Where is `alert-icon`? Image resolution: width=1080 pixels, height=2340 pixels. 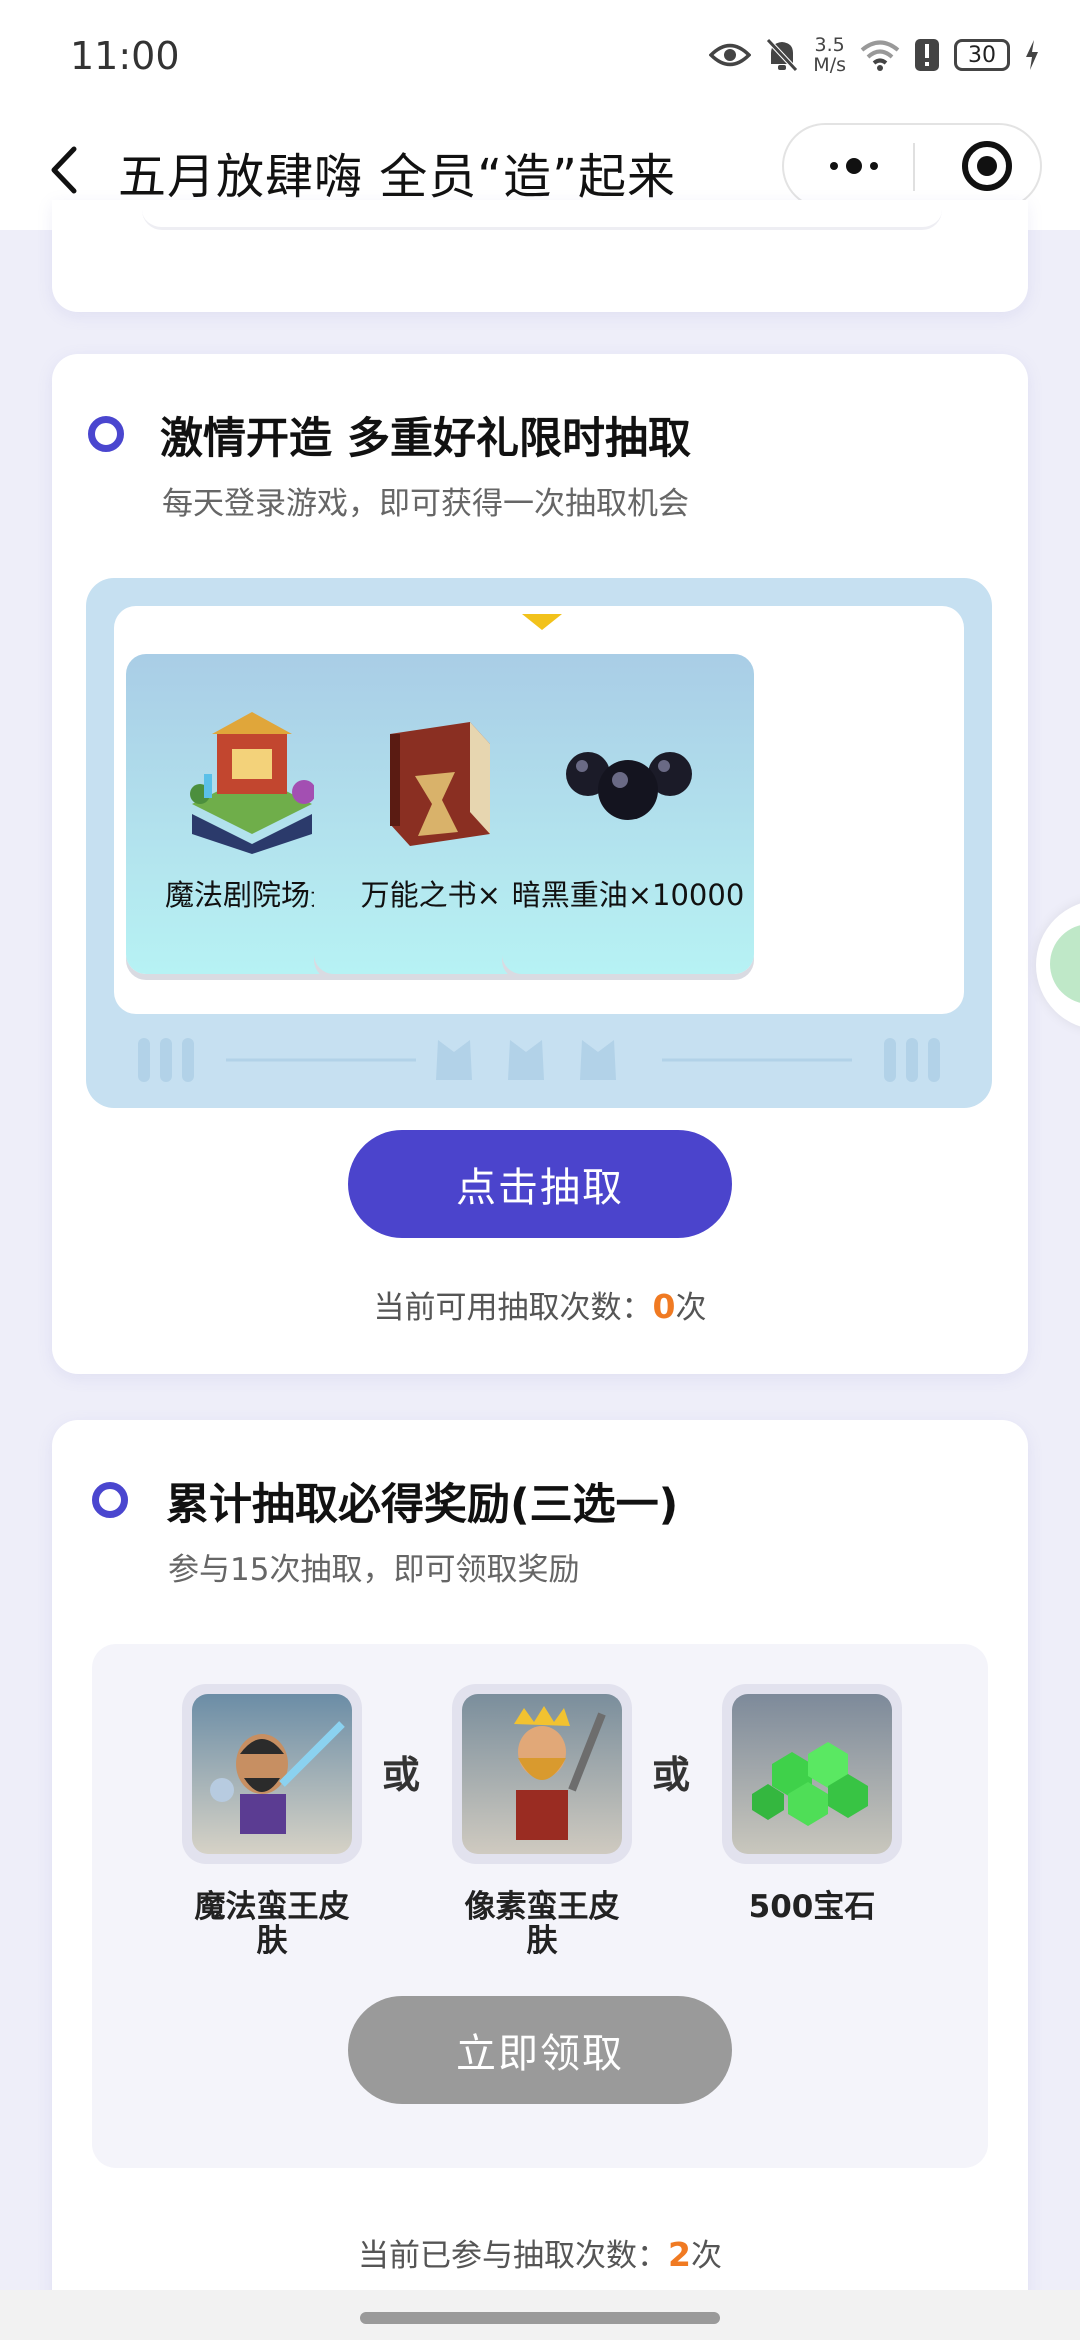
alert-icon is located at coordinates (927, 55).